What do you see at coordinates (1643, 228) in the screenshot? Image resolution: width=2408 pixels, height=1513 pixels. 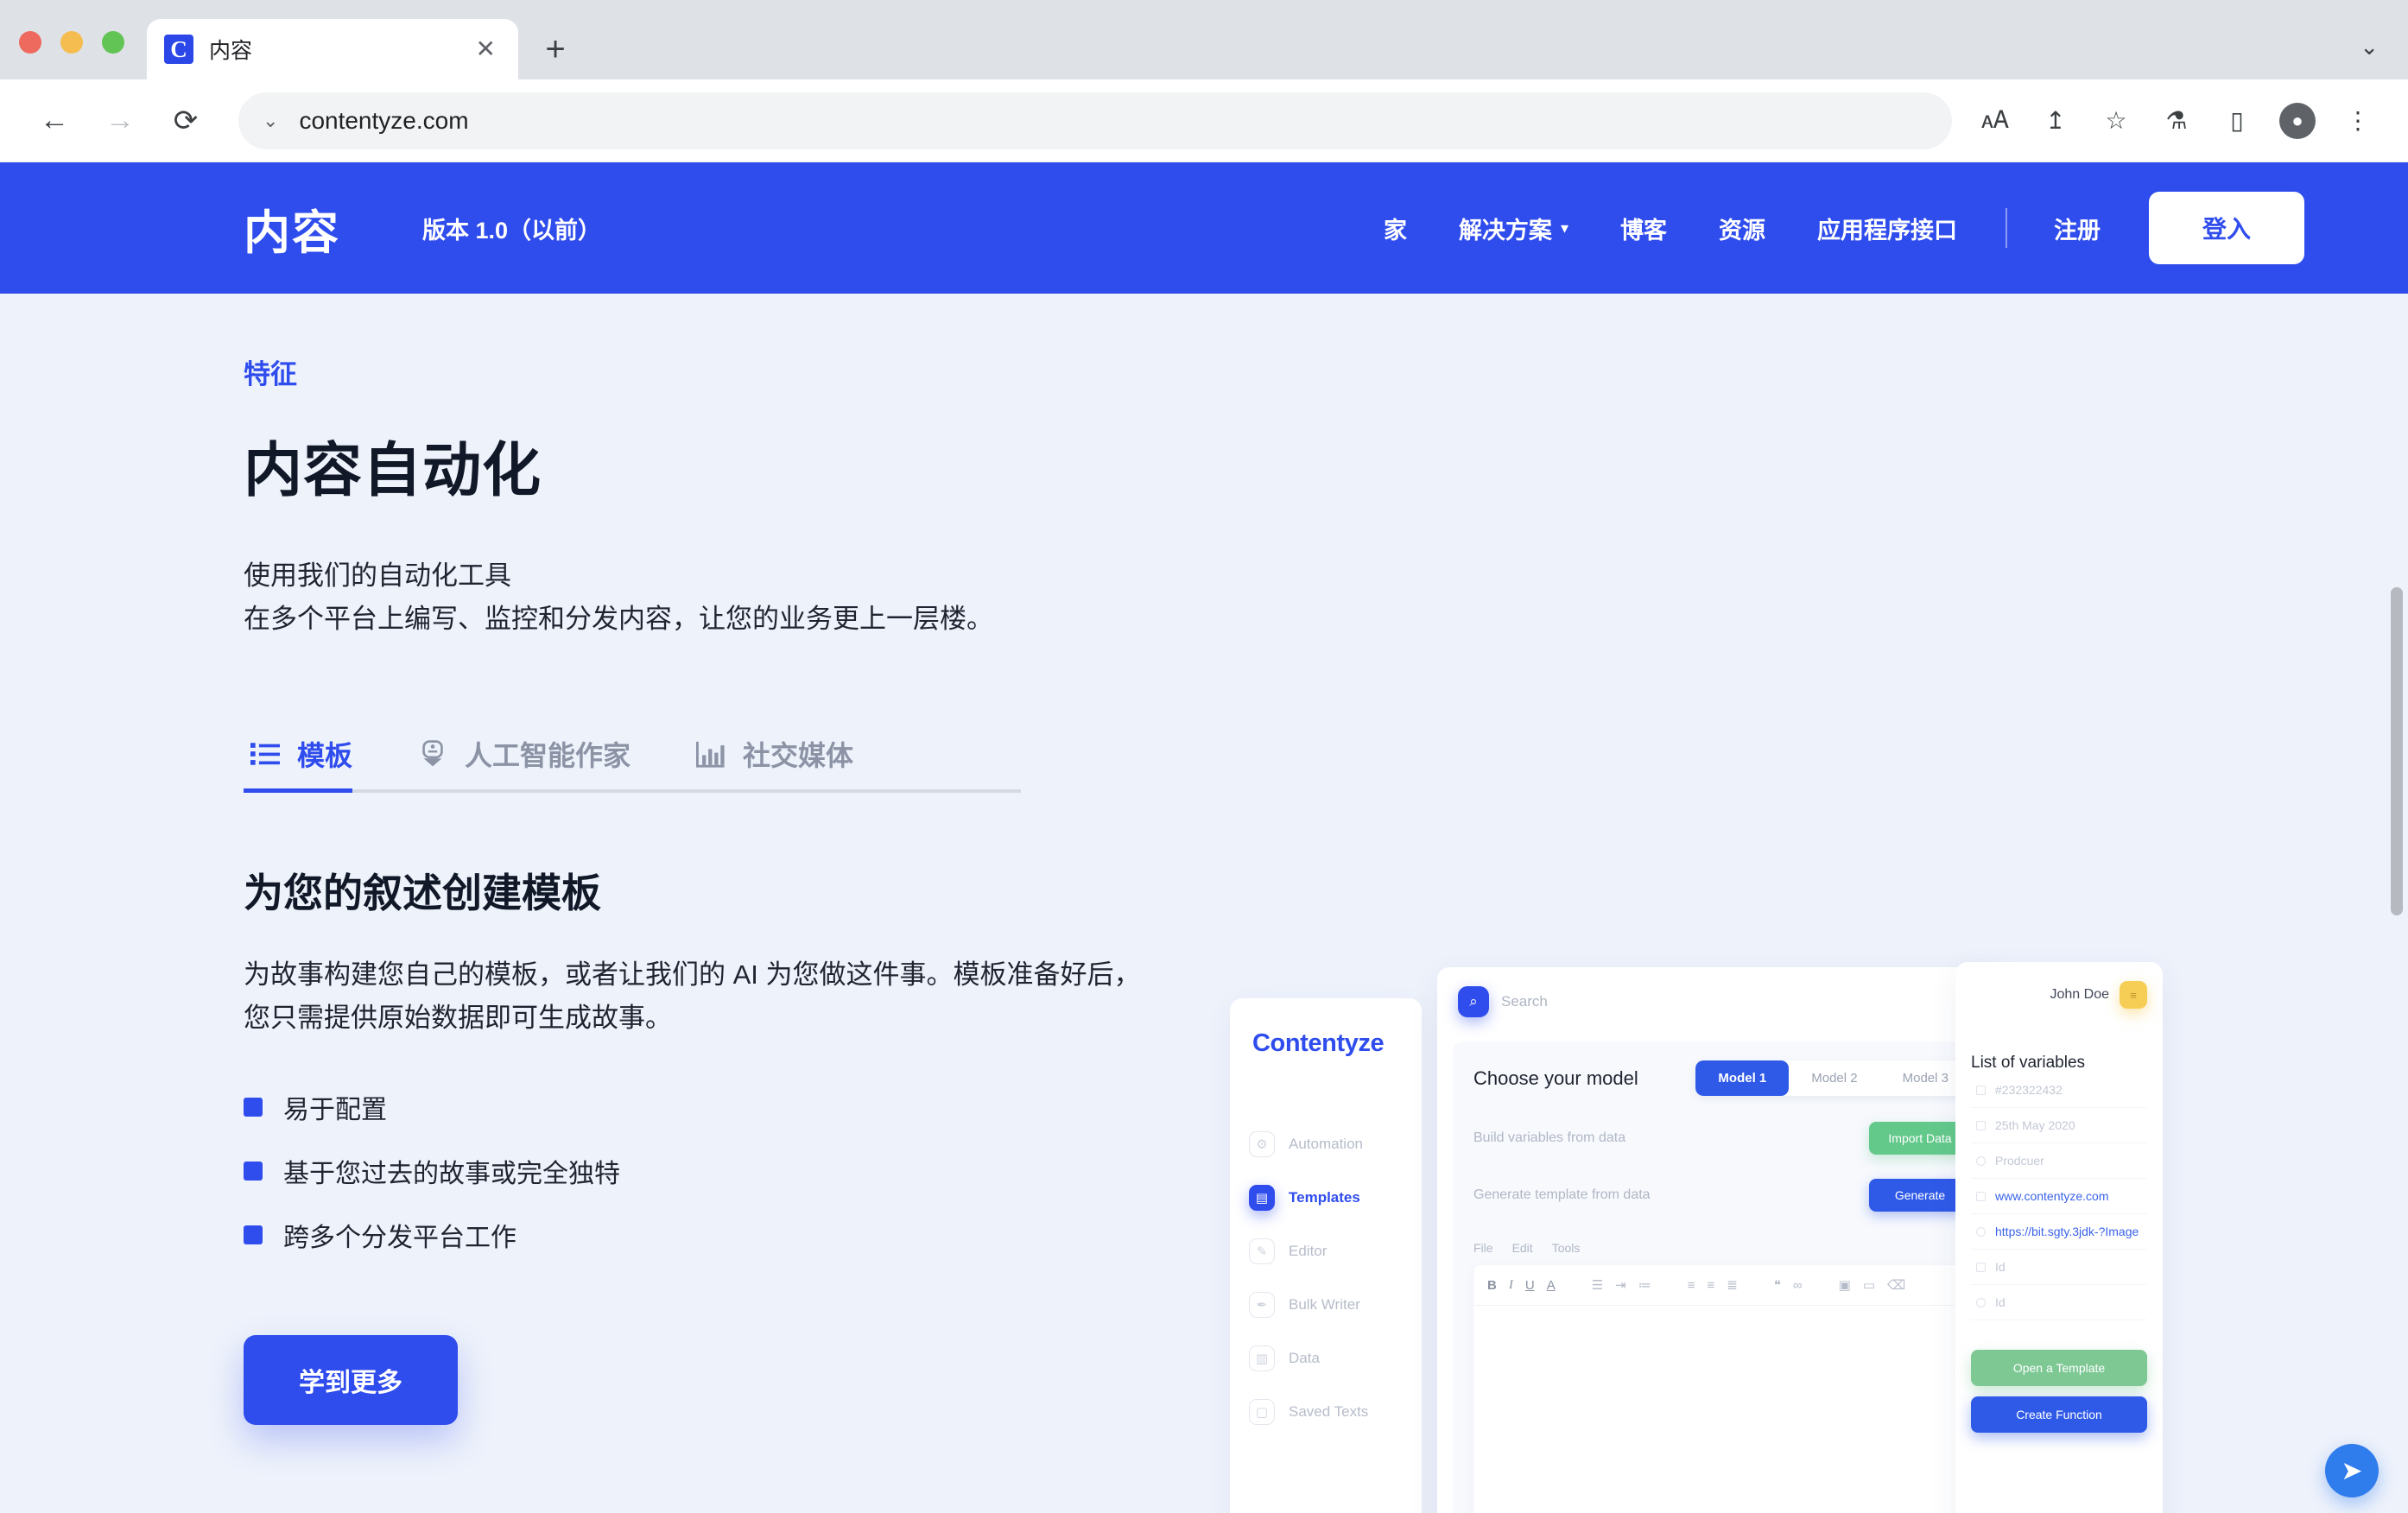 I see `nav-item-blog: 博客` at bounding box center [1643, 228].